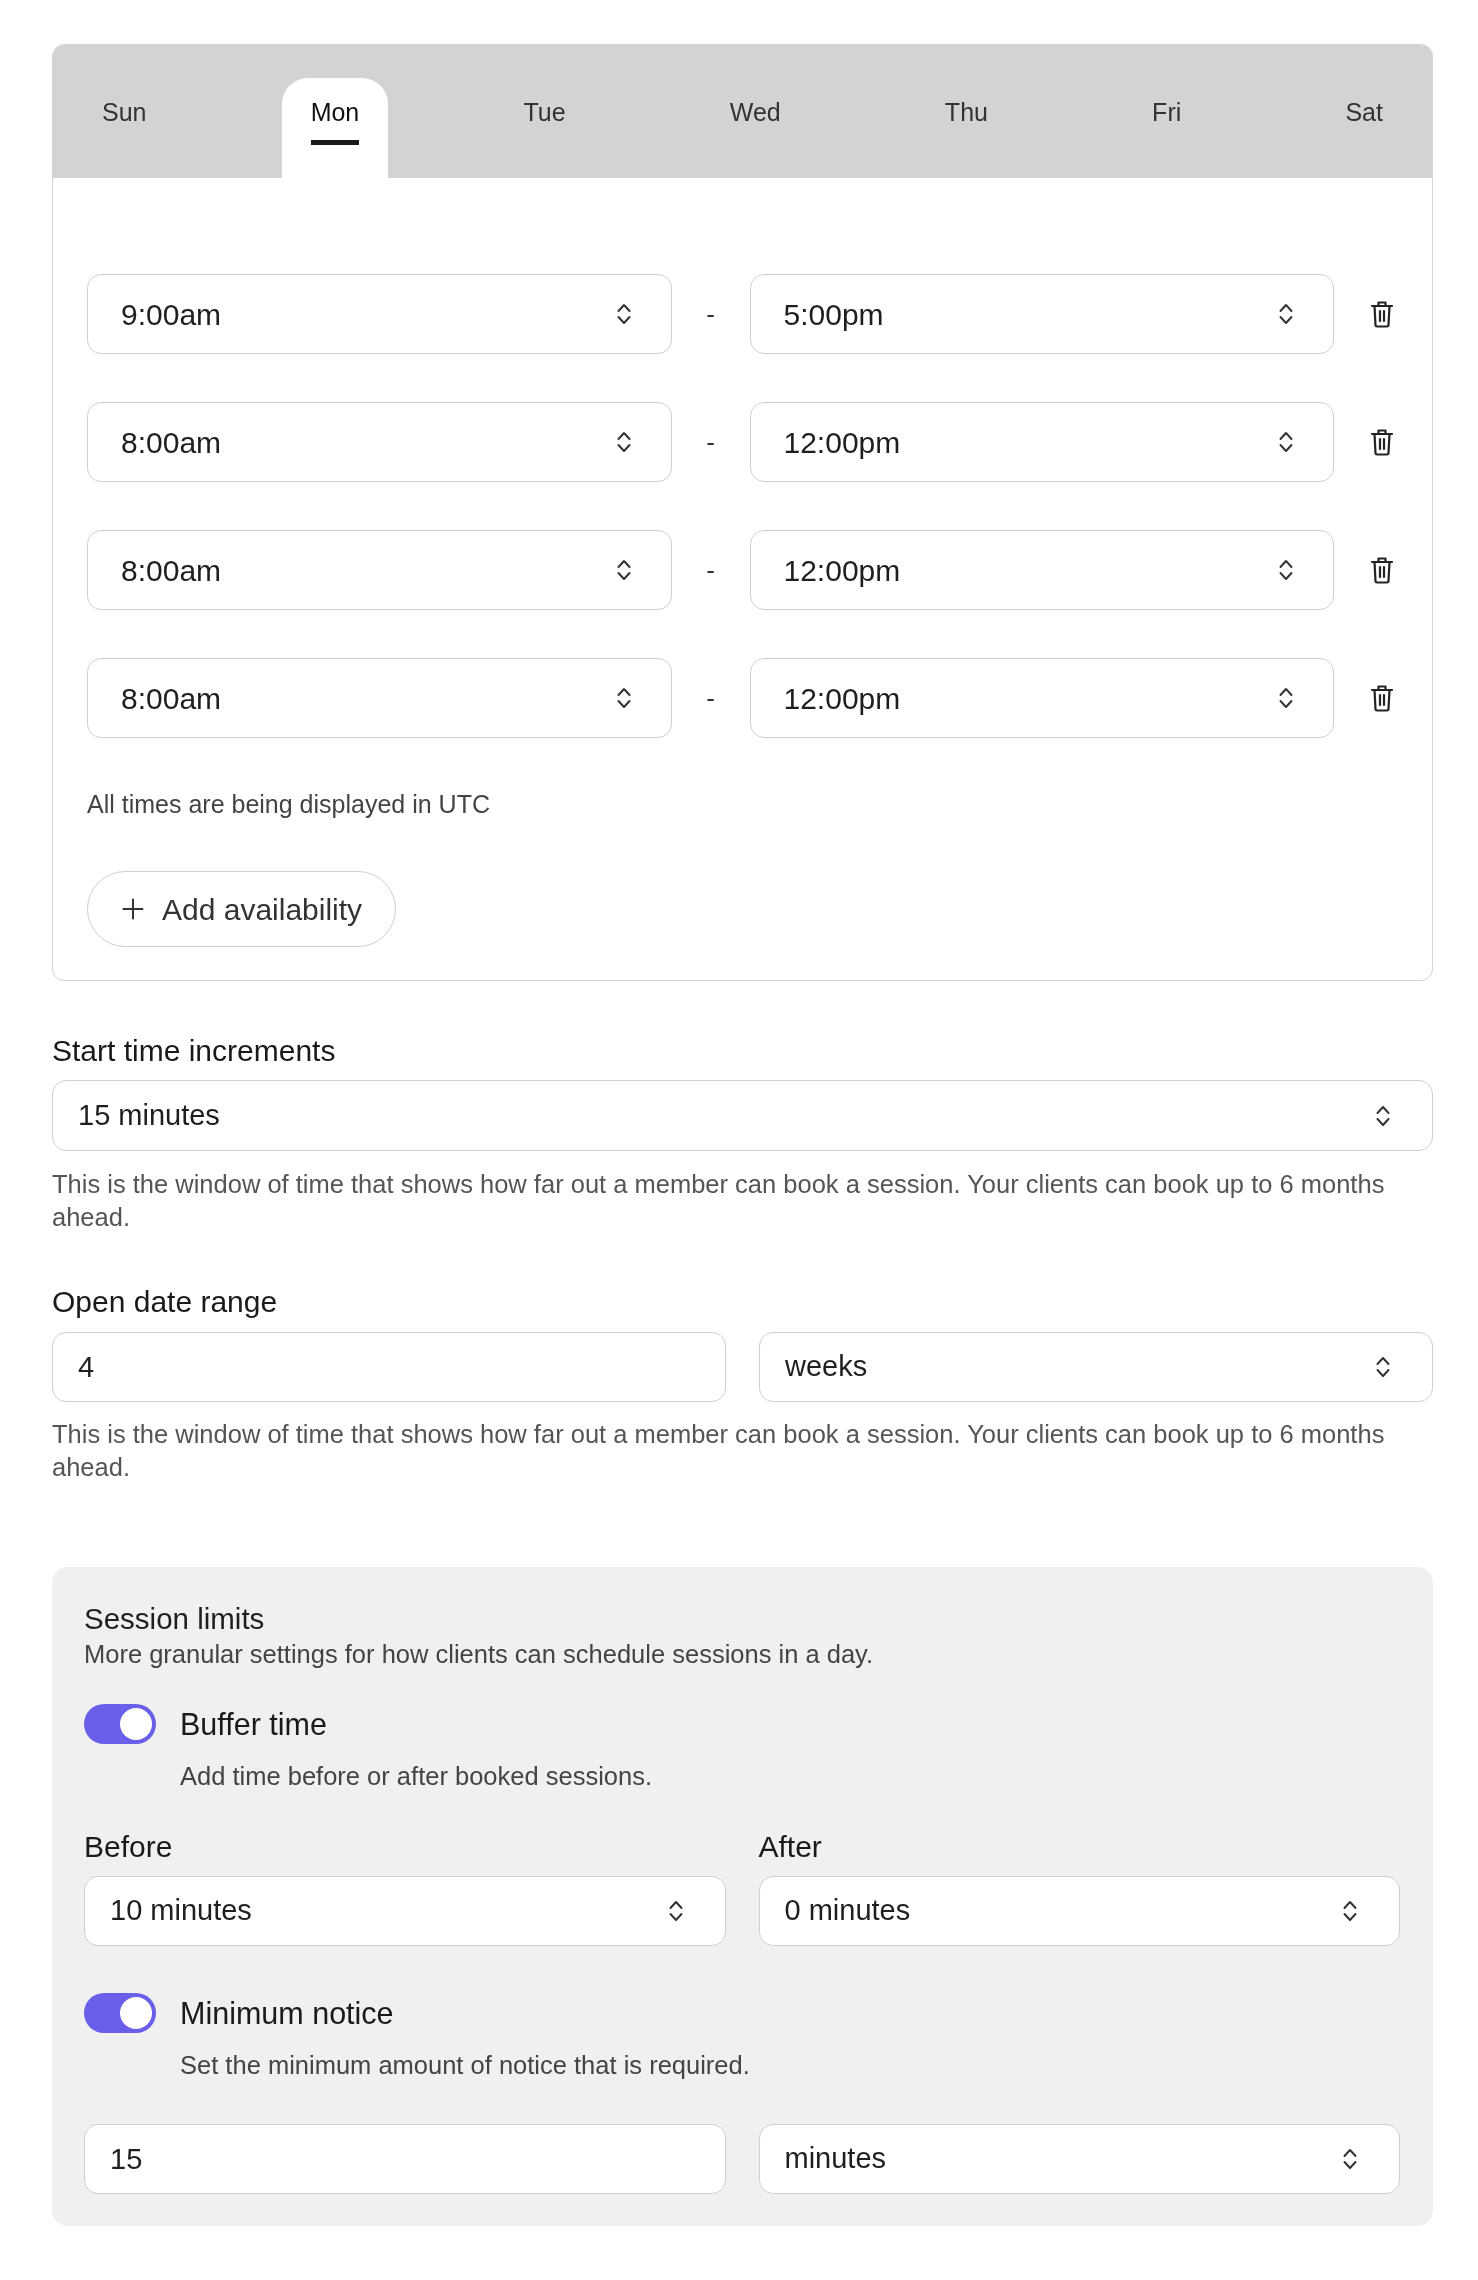 The width and height of the screenshot is (1478, 2280). Describe the element at coordinates (129, 1847) in the screenshot. I see `field-label: Before` at that location.